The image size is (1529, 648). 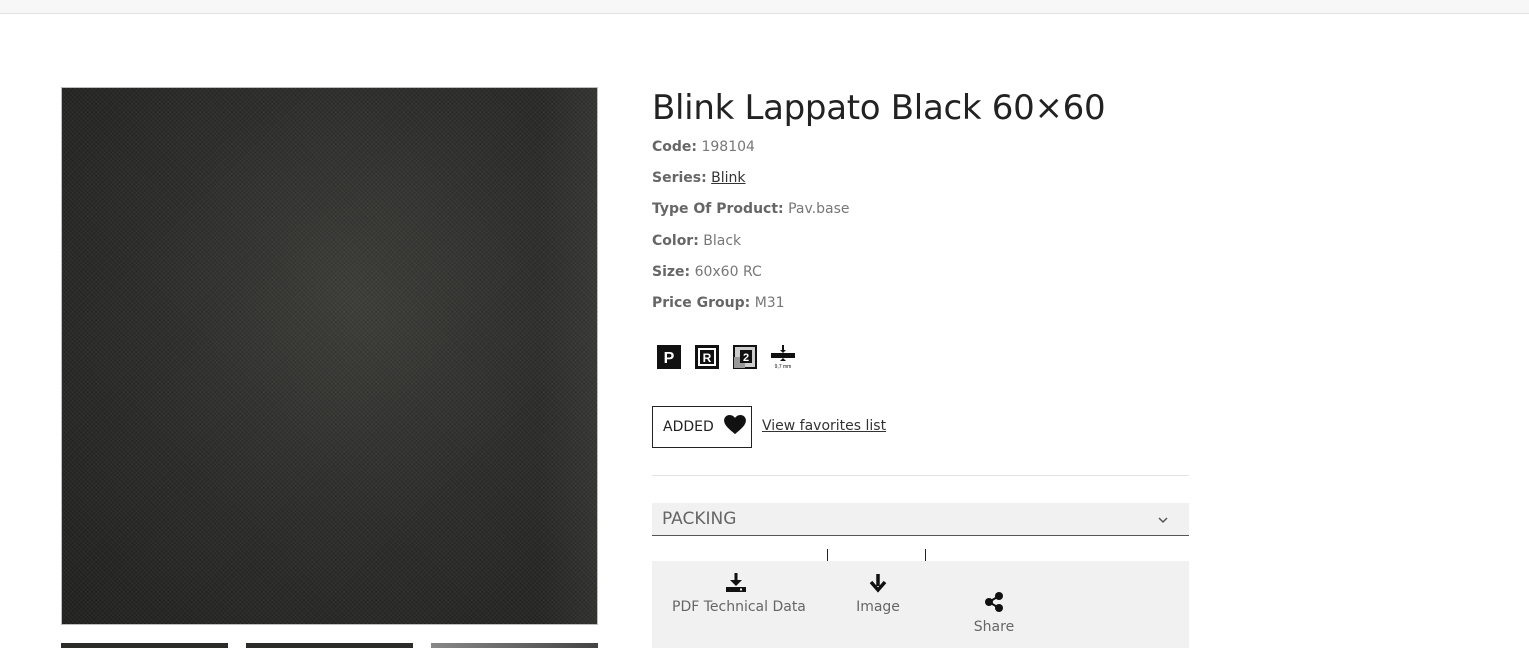 What do you see at coordinates (736, 583) in the screenshot?
I see `download-tray-icon` at bounding box center [736, 583].